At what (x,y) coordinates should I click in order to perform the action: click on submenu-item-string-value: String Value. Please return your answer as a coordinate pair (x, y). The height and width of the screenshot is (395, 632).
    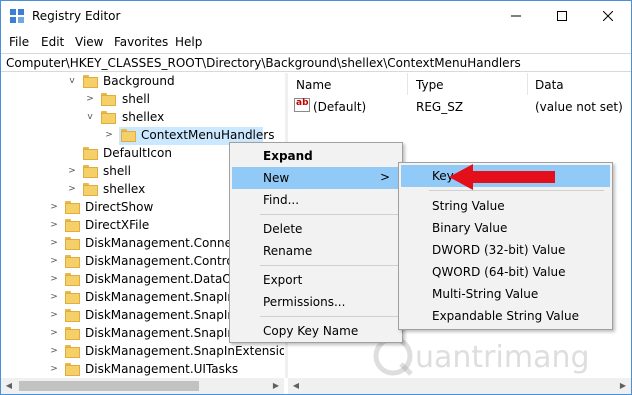
    Looking at the image, I should click on (505, 206).